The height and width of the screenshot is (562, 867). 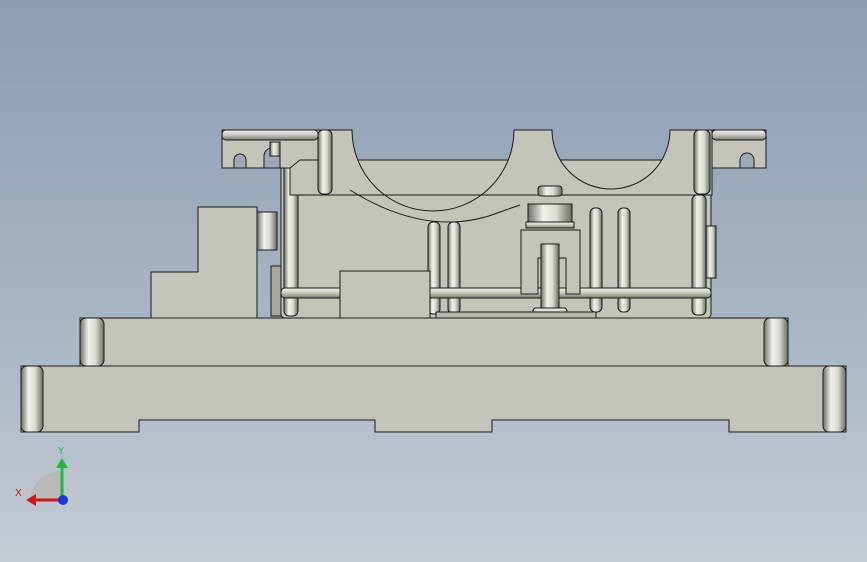 What do you see at coordinates (92, 342) in the screenshot?
I see `middle-plate-left-round` at bounding box center [92, 342].